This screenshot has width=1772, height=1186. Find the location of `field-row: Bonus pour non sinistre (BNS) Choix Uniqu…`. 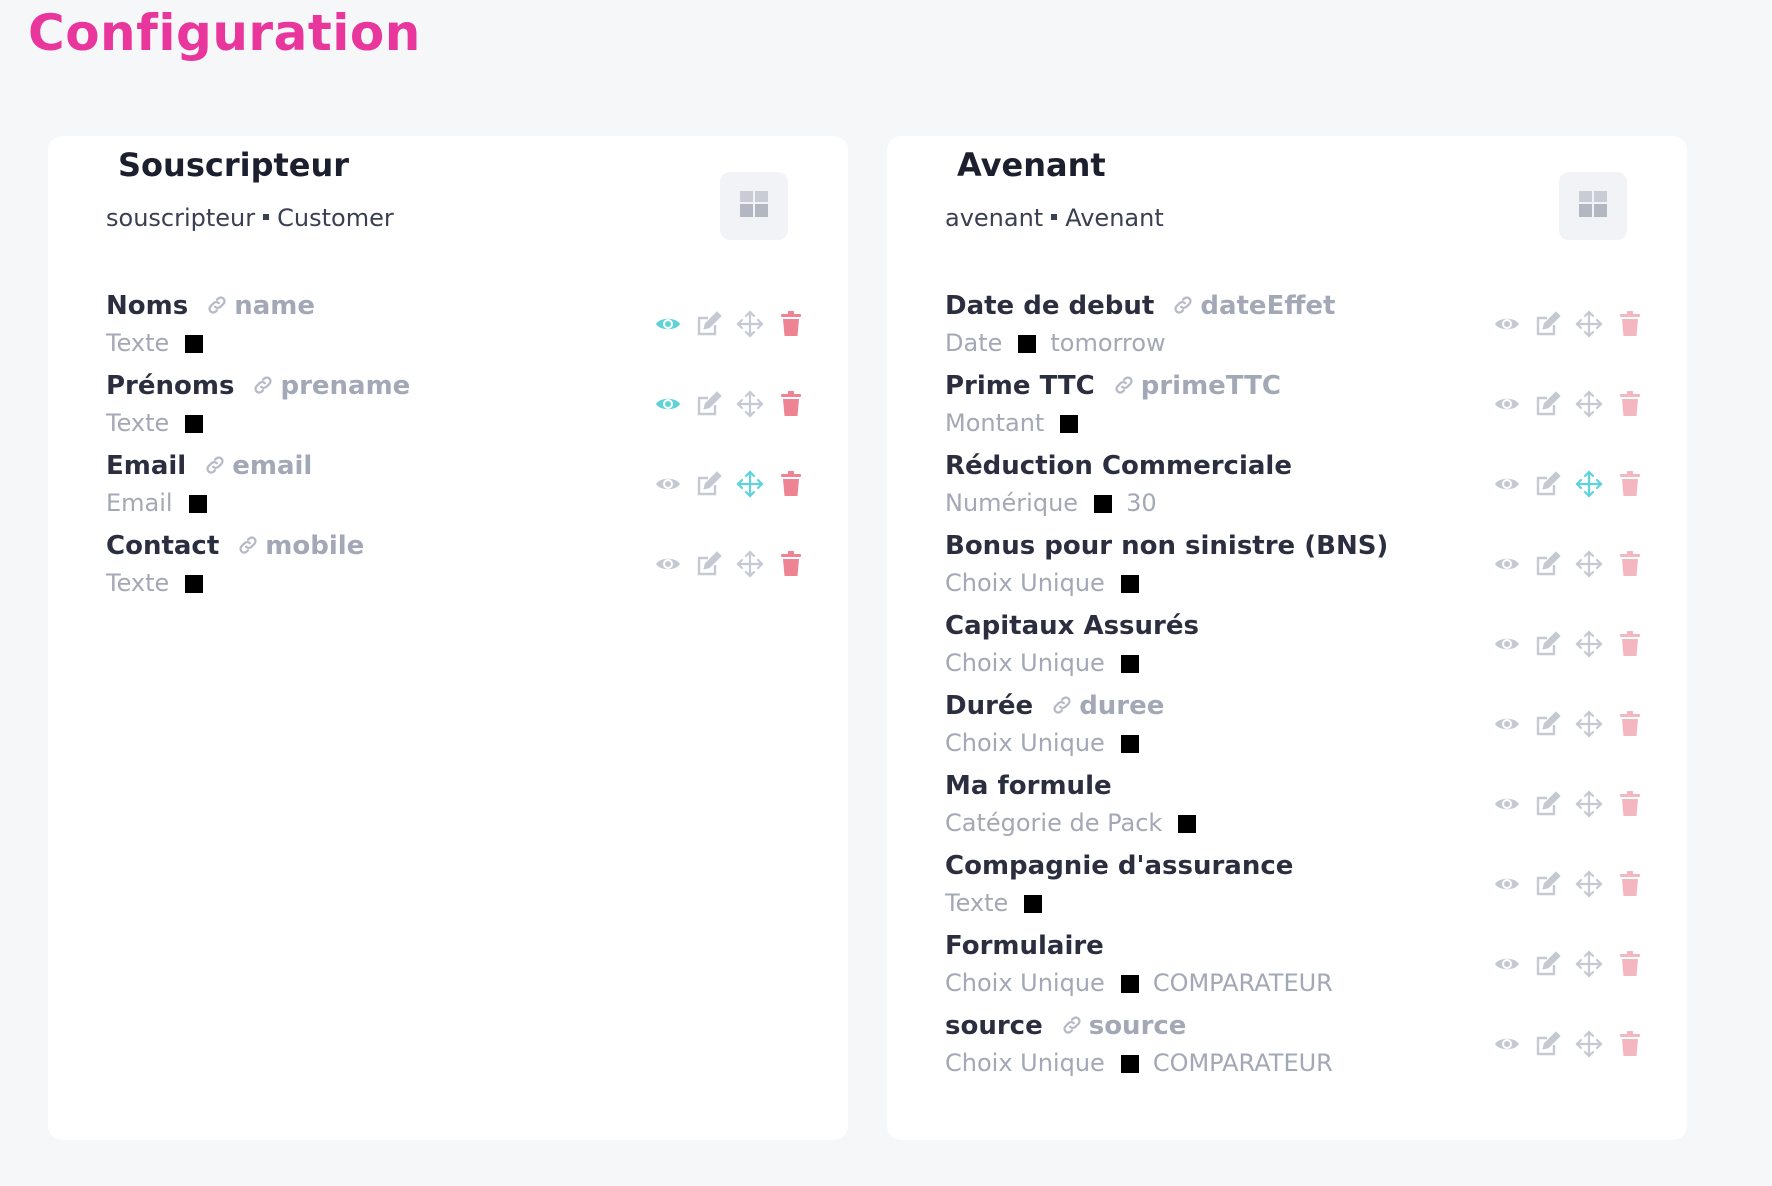

field-row: Bonus pour non sinistre (BNS) Choix Uniqu… is located at coordinates (1295, 571).